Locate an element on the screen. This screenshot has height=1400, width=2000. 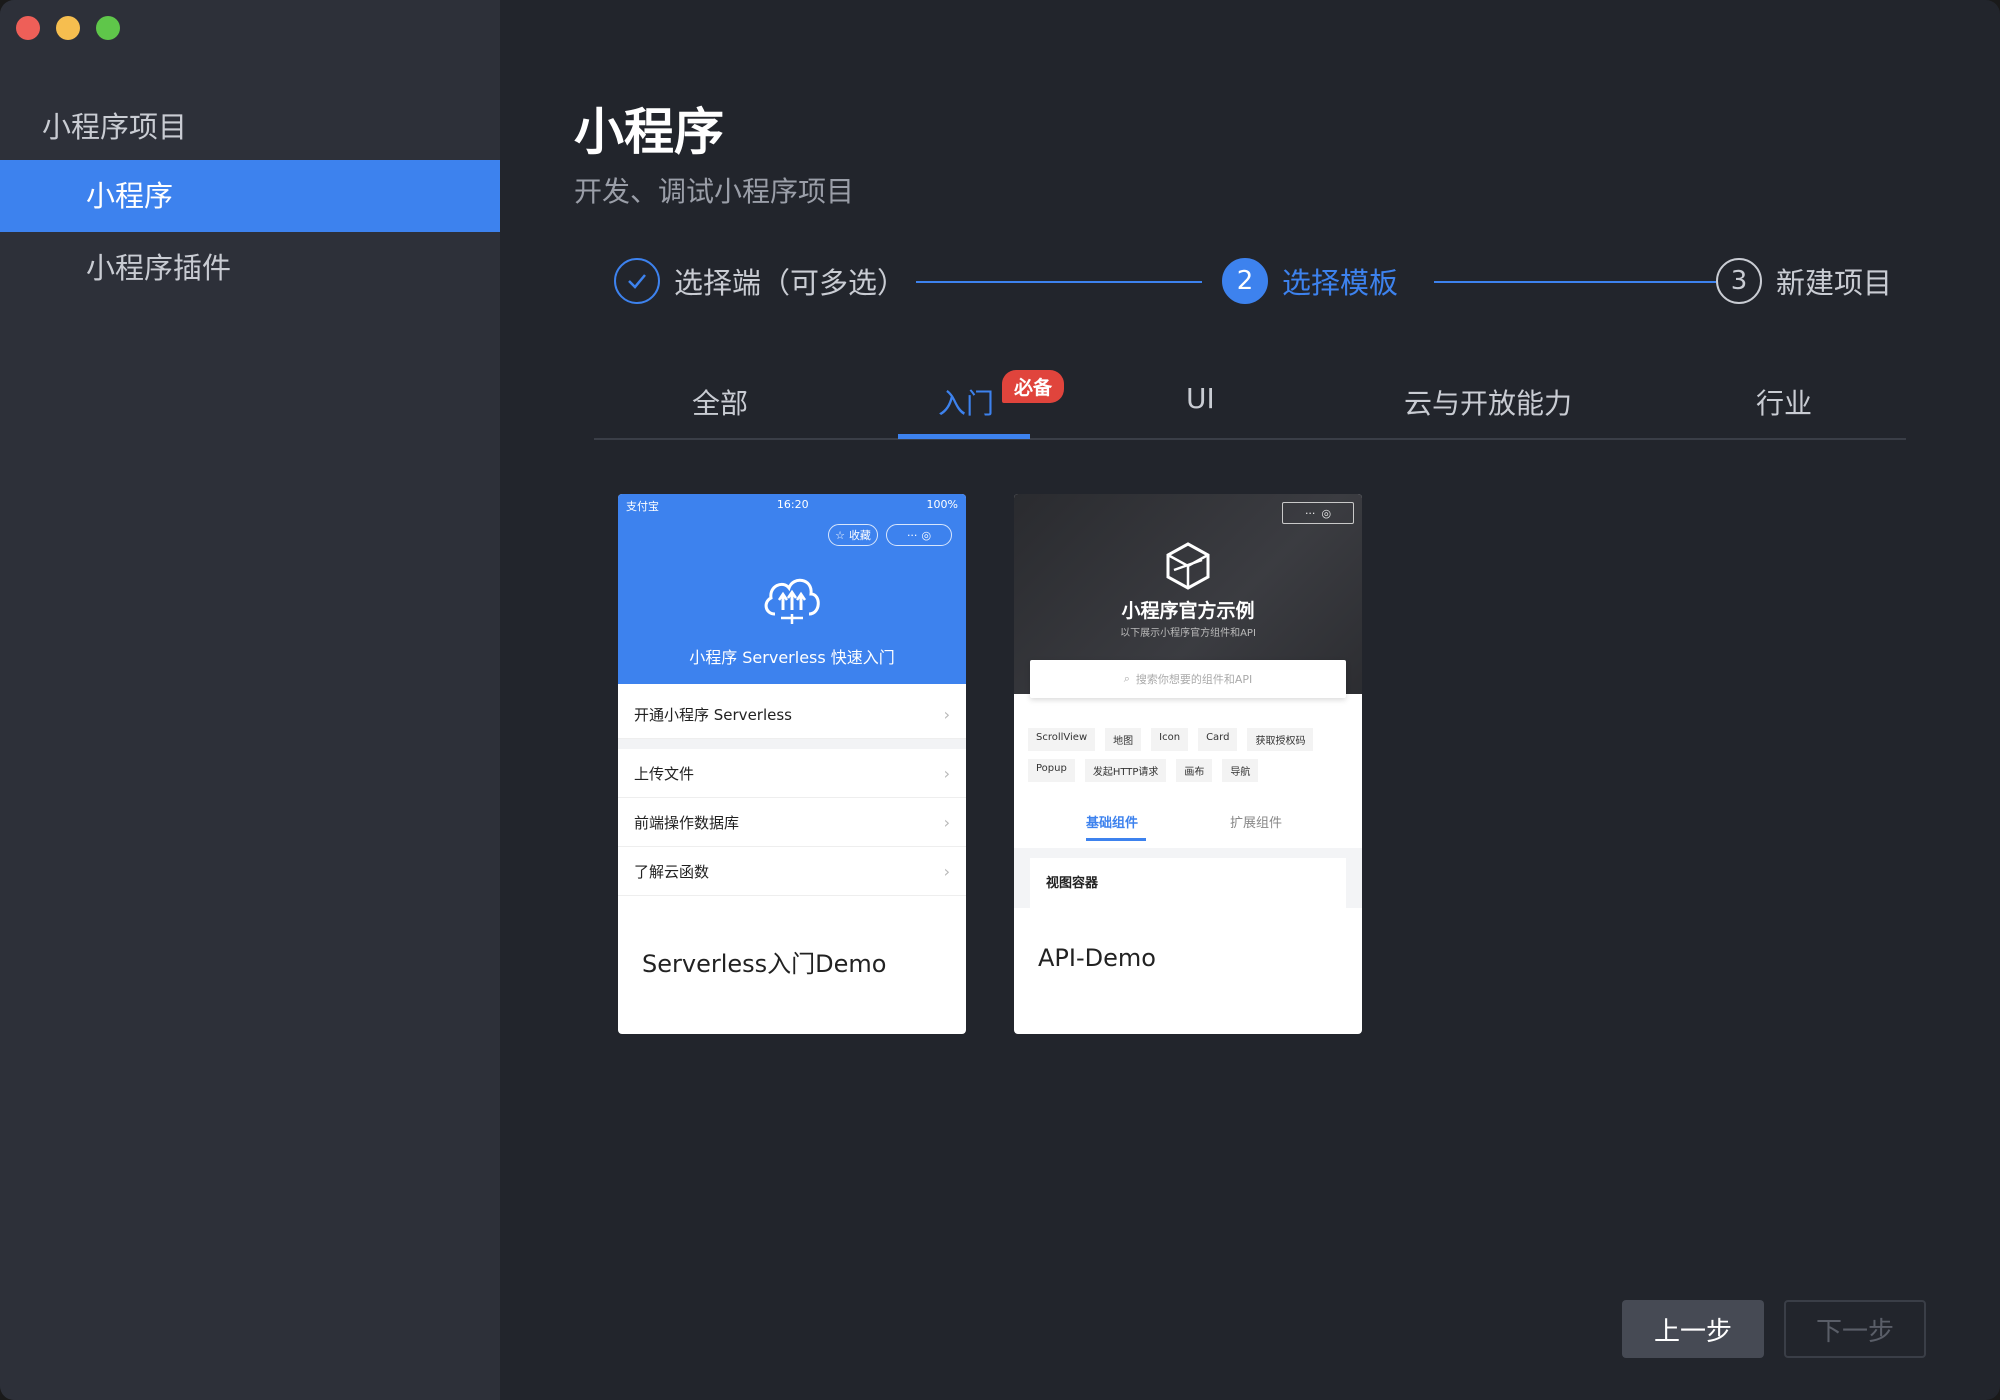
tag: Popup is located at coordinates (1051, 770).